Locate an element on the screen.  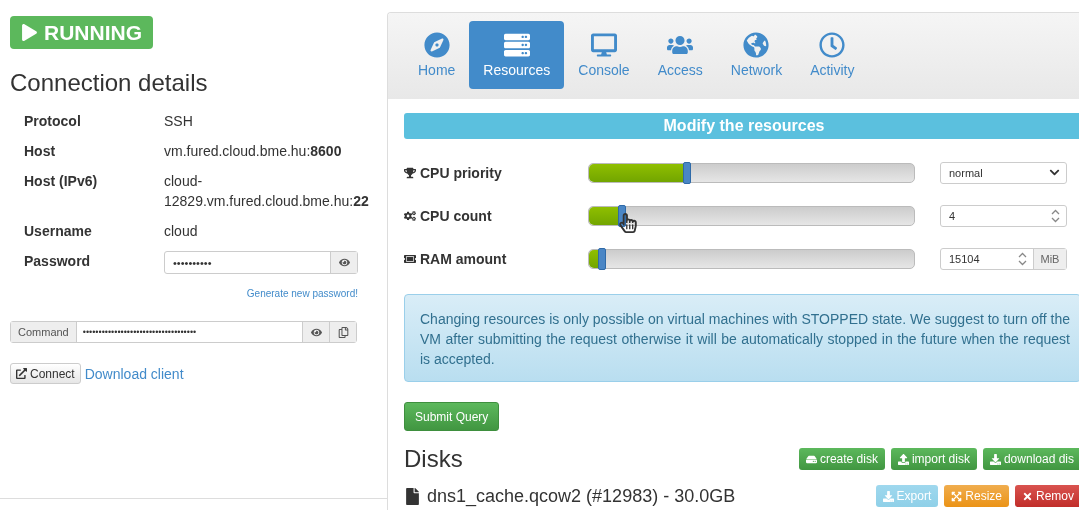
remove-button: Remov is located at coordinates (1047, 496).